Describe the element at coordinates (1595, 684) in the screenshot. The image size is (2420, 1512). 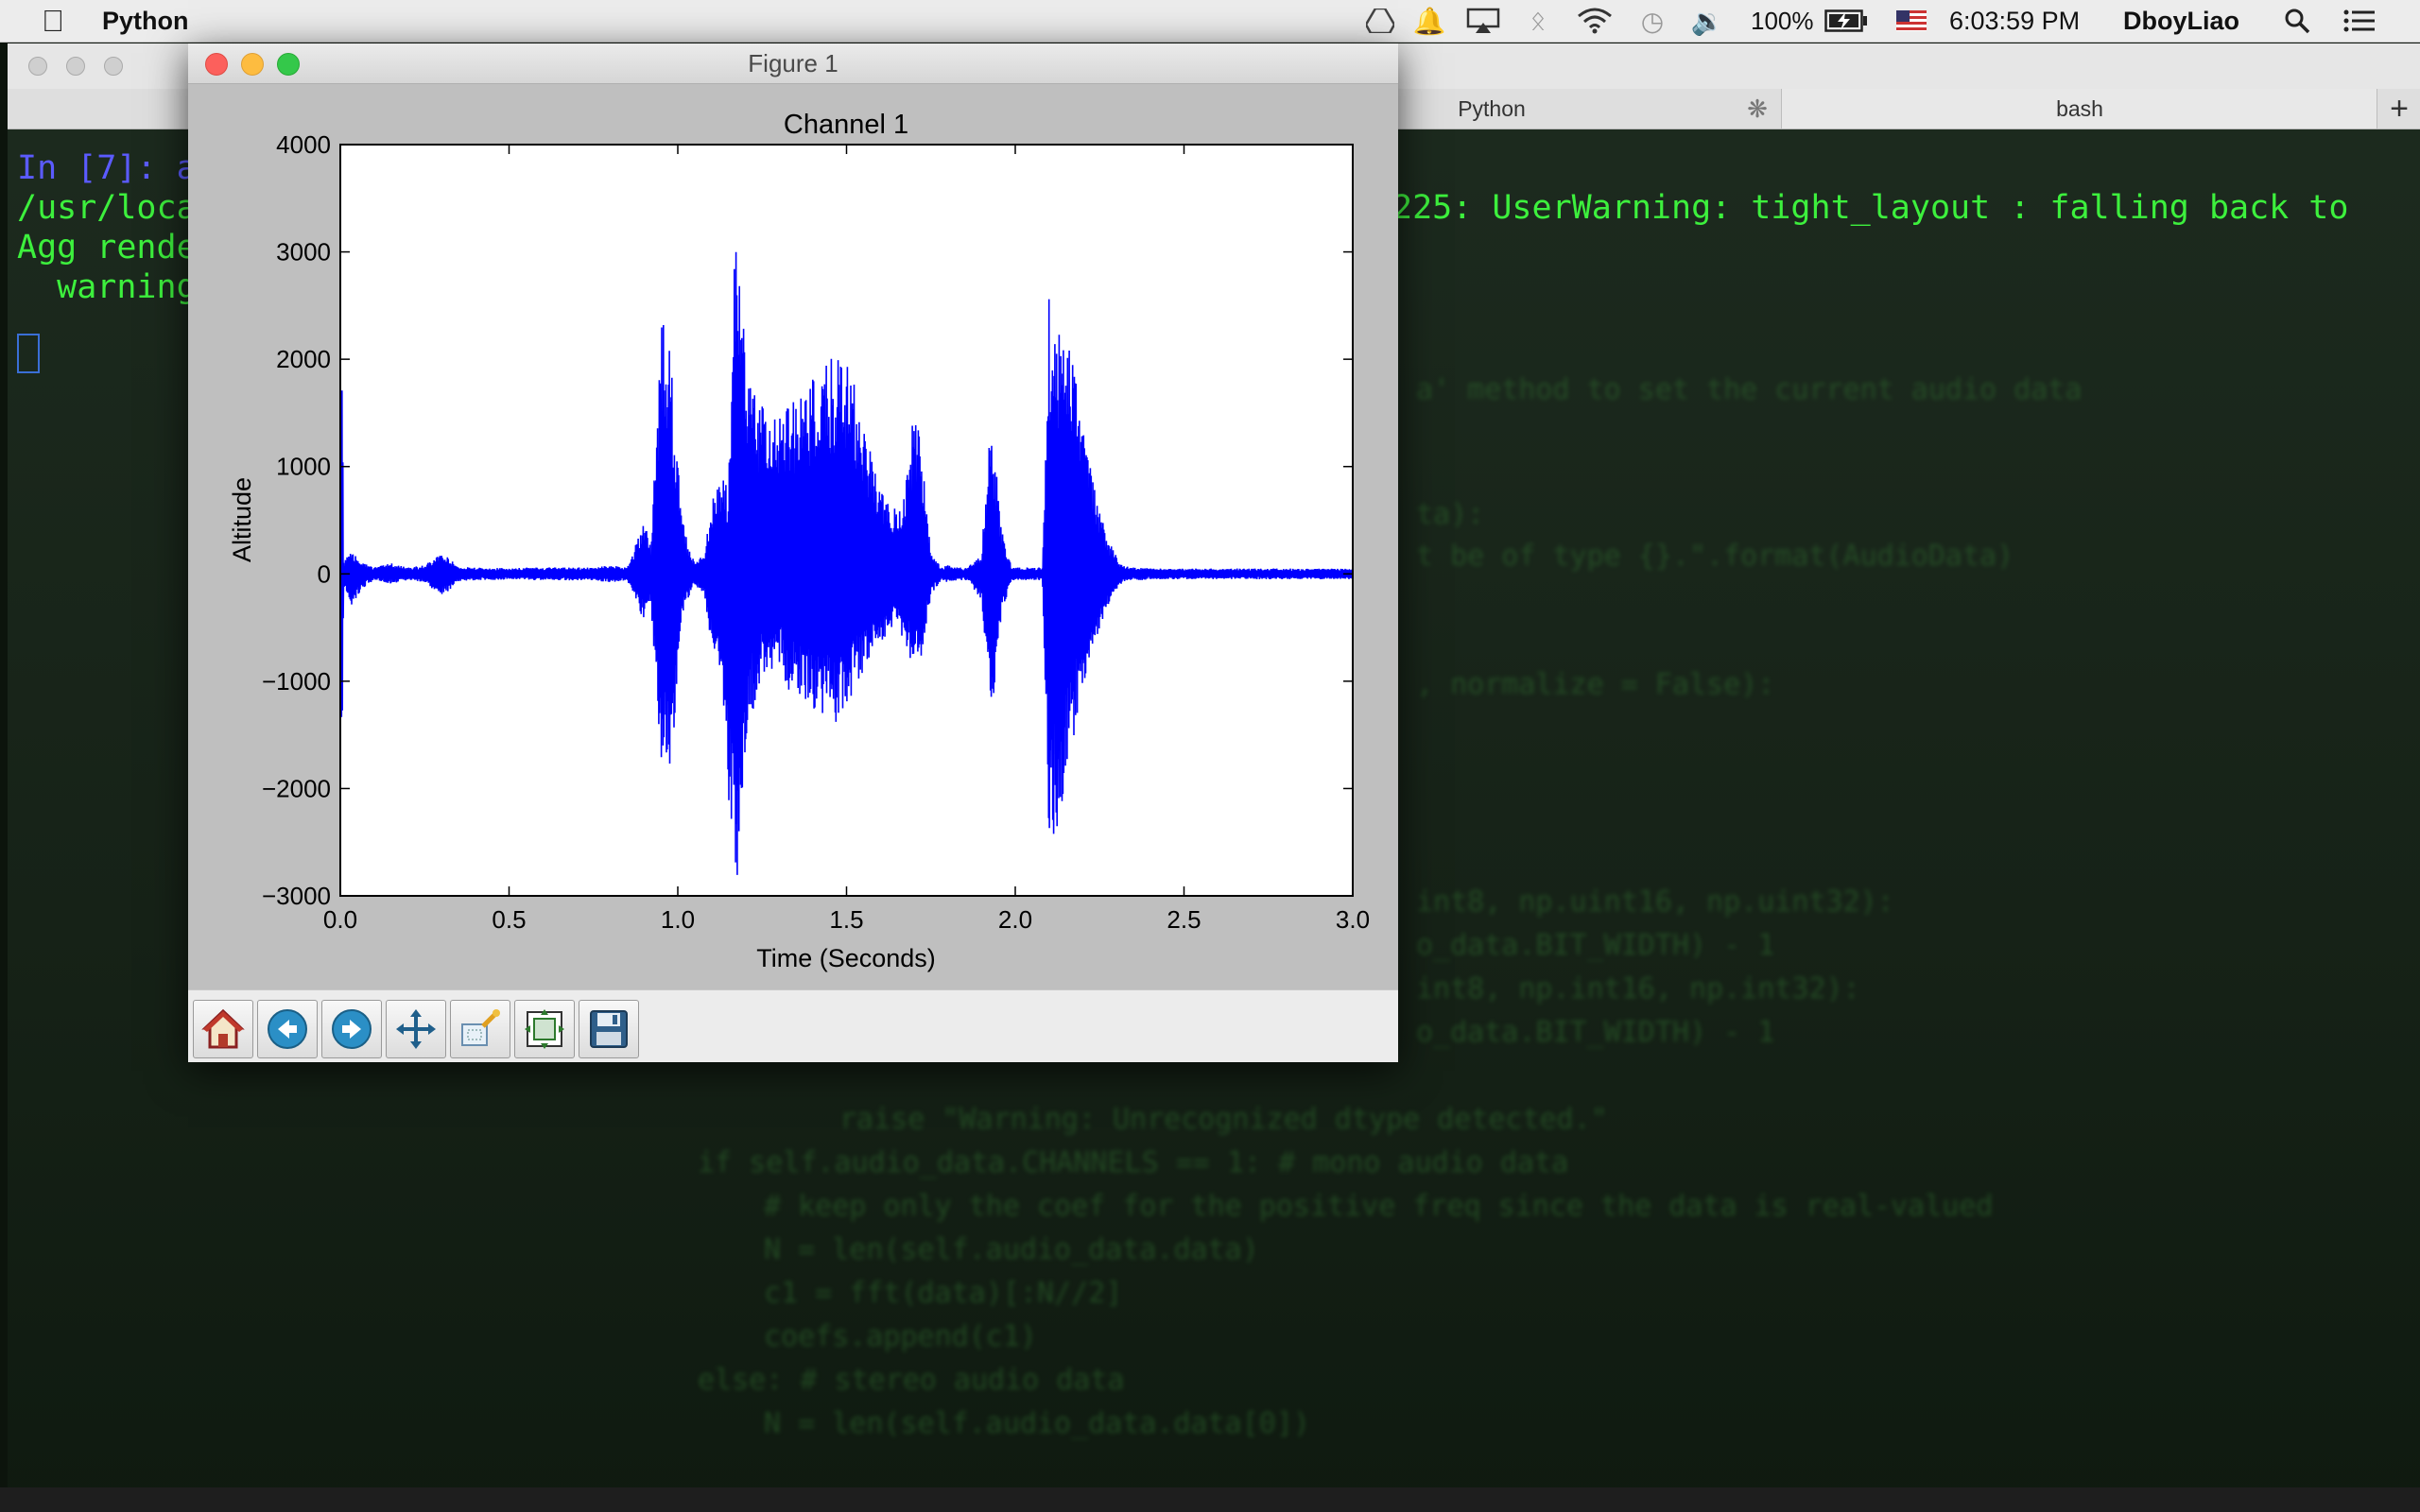
I see `background-code-line: , normalize = False):` at that location.